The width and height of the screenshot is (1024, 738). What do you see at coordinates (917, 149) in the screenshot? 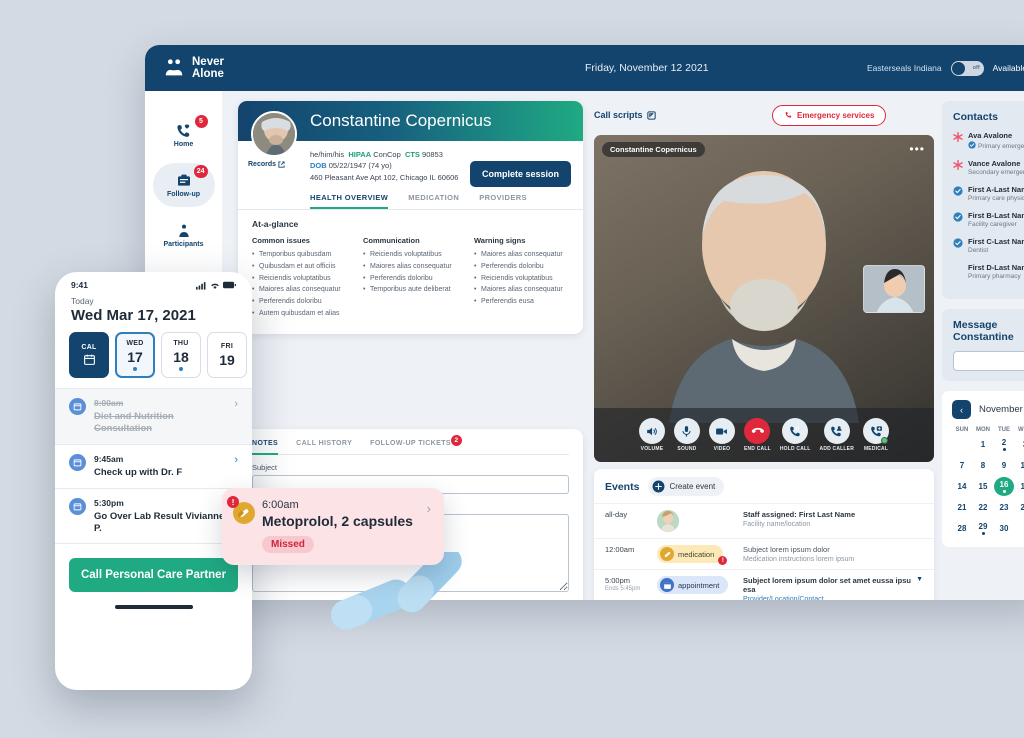
I see `video-more-options-icon: •••` at bounding box center [917, 149].